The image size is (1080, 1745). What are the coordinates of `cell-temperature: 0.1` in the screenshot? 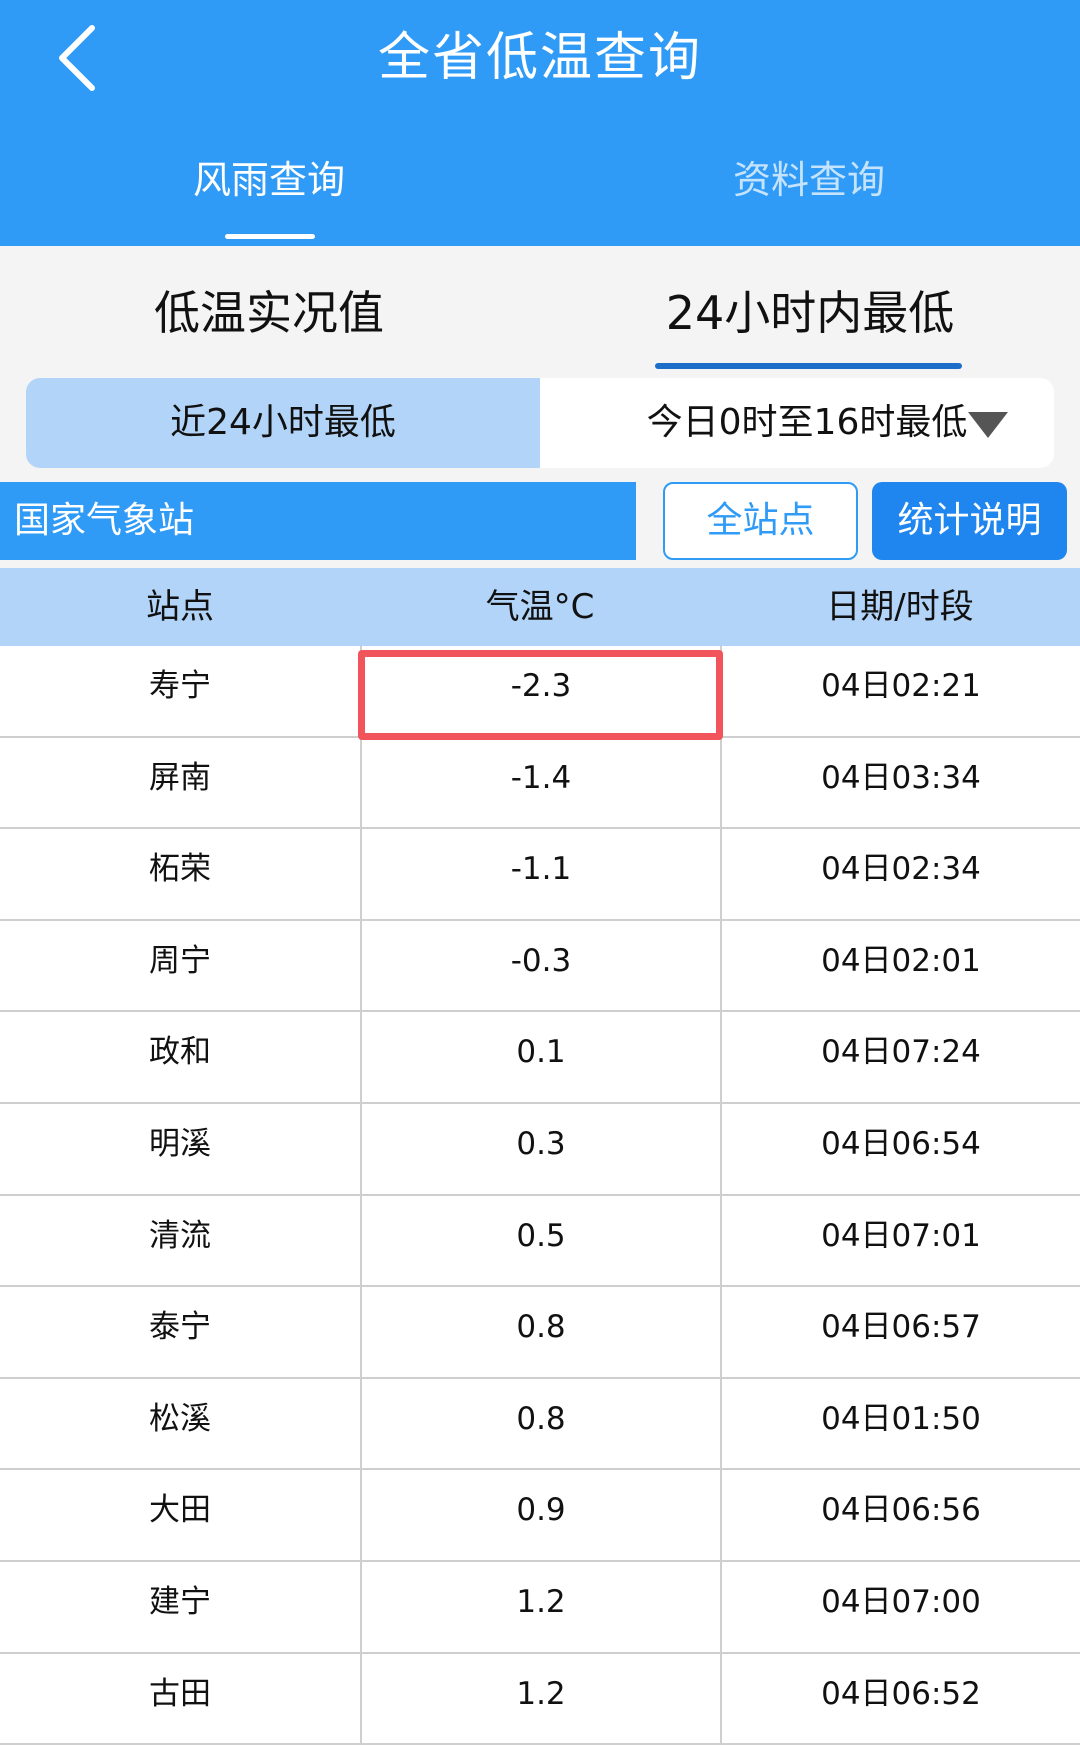 It's located at (540, 1057).